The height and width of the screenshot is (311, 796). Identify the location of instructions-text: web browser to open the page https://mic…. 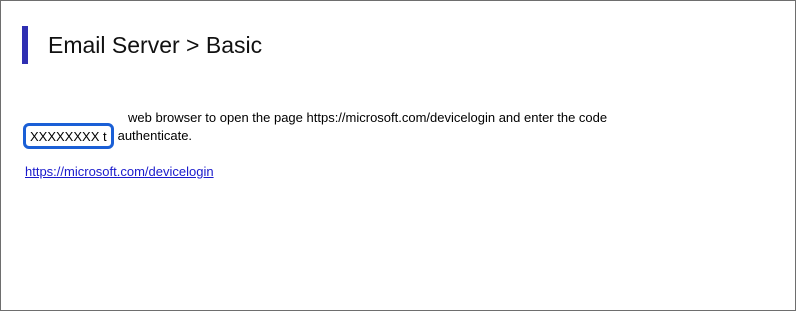
(374, 129).